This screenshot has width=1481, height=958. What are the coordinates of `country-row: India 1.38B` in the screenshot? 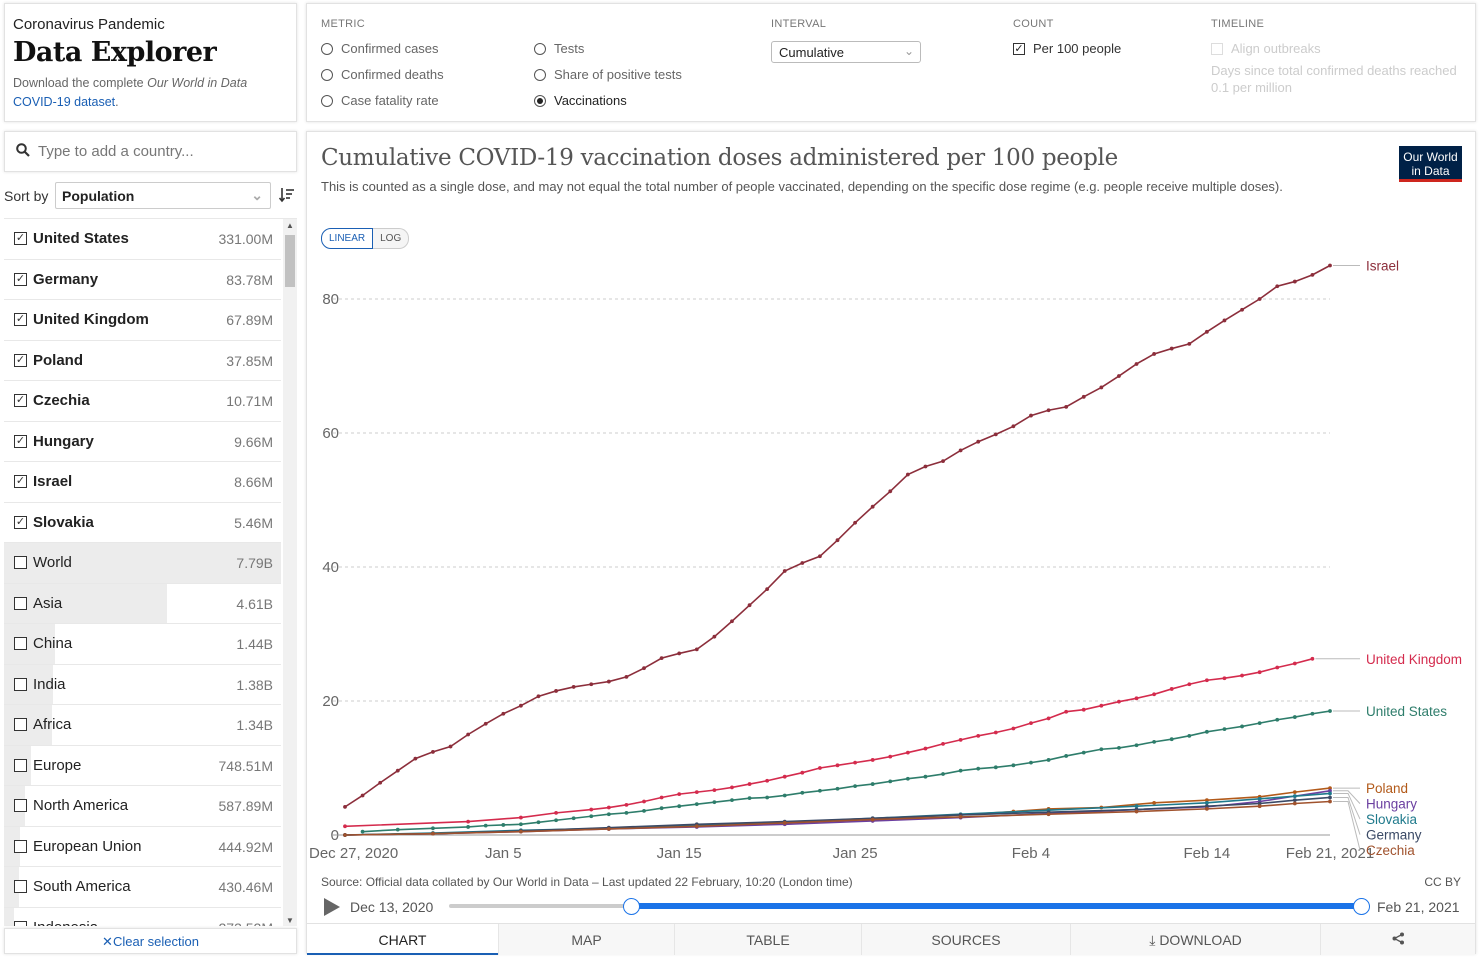 It's located at (142, 684).